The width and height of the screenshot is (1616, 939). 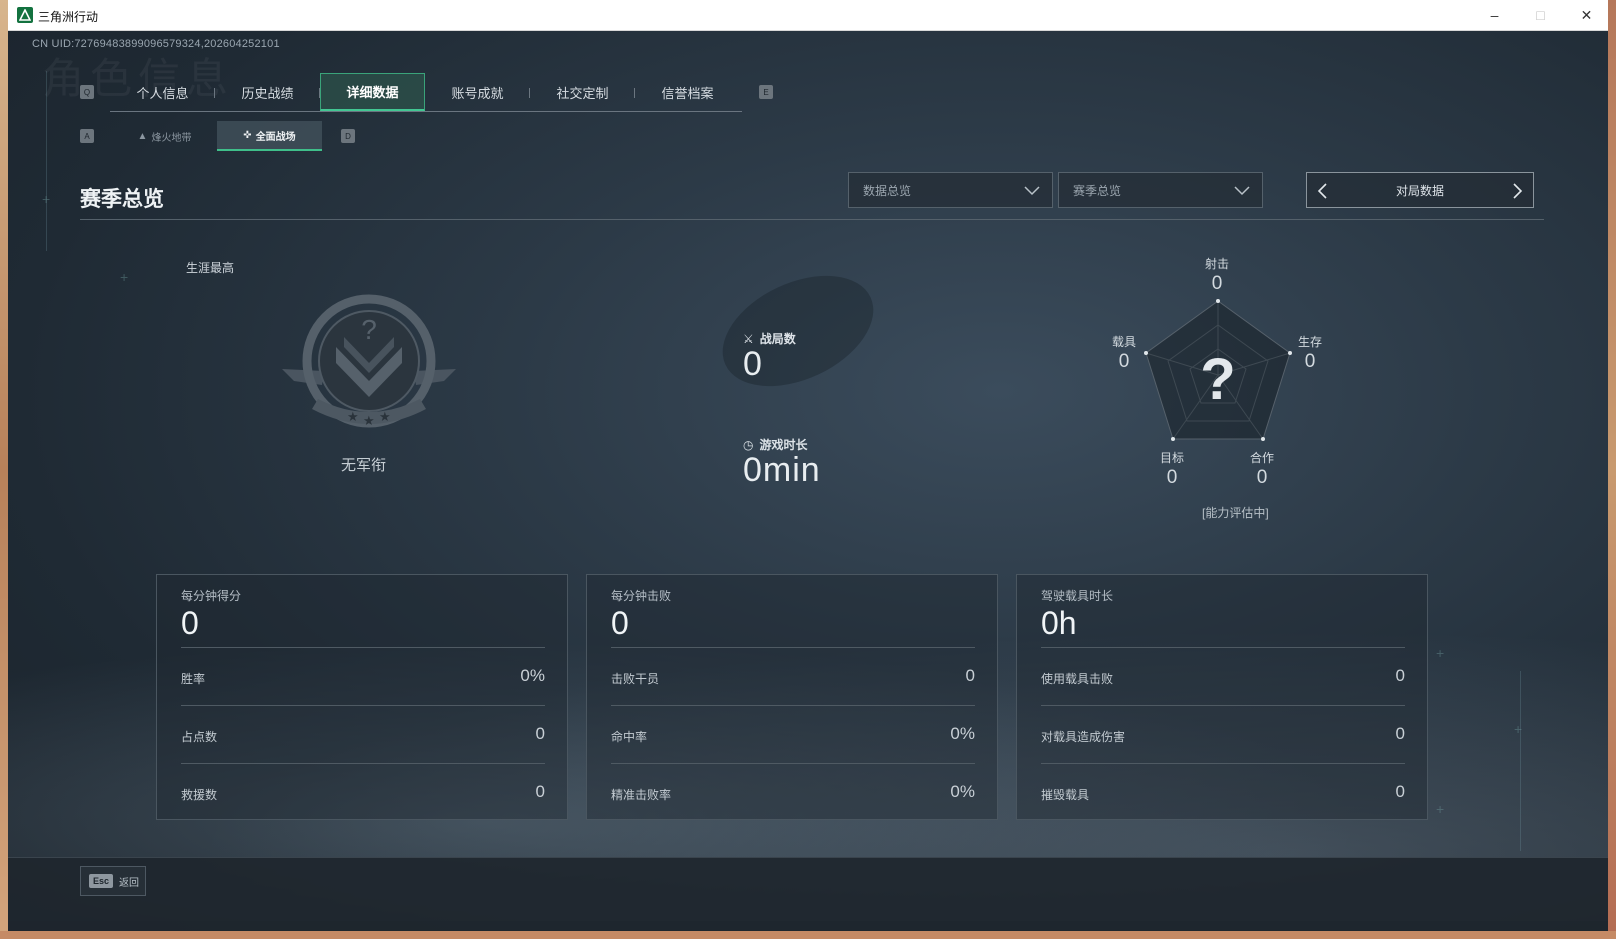 I want to click on title-bar: 三角洲行动 – □ ✕, so click(x=808, y=15).